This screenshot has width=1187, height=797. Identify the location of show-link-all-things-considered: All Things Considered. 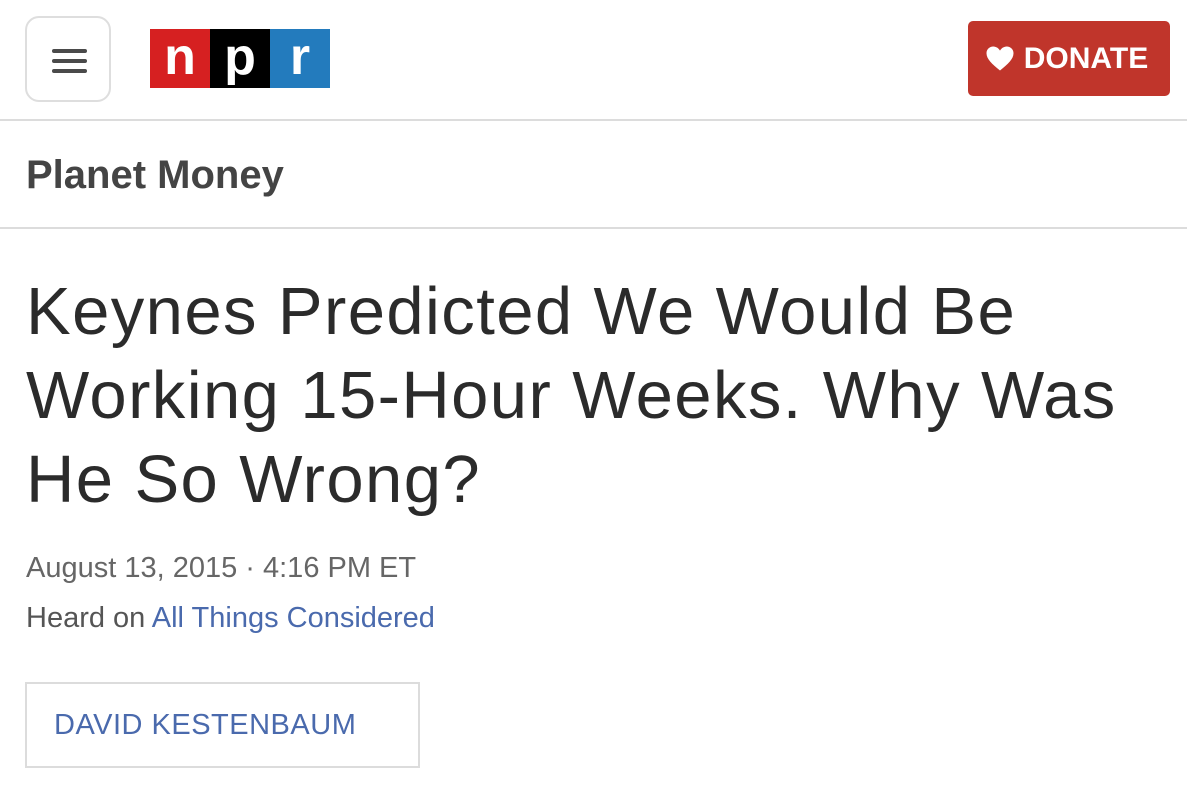
(293, 618).